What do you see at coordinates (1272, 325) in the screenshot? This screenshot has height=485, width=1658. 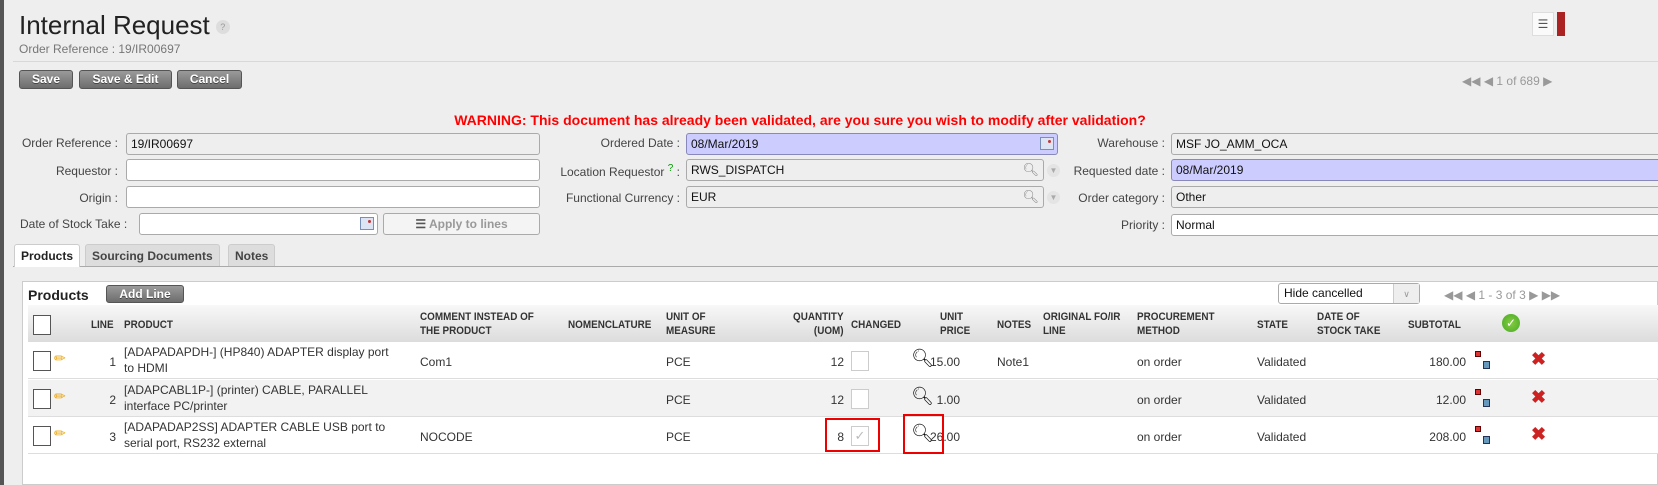 I see `col-state: STATE` at bounding box center [1272, 325].